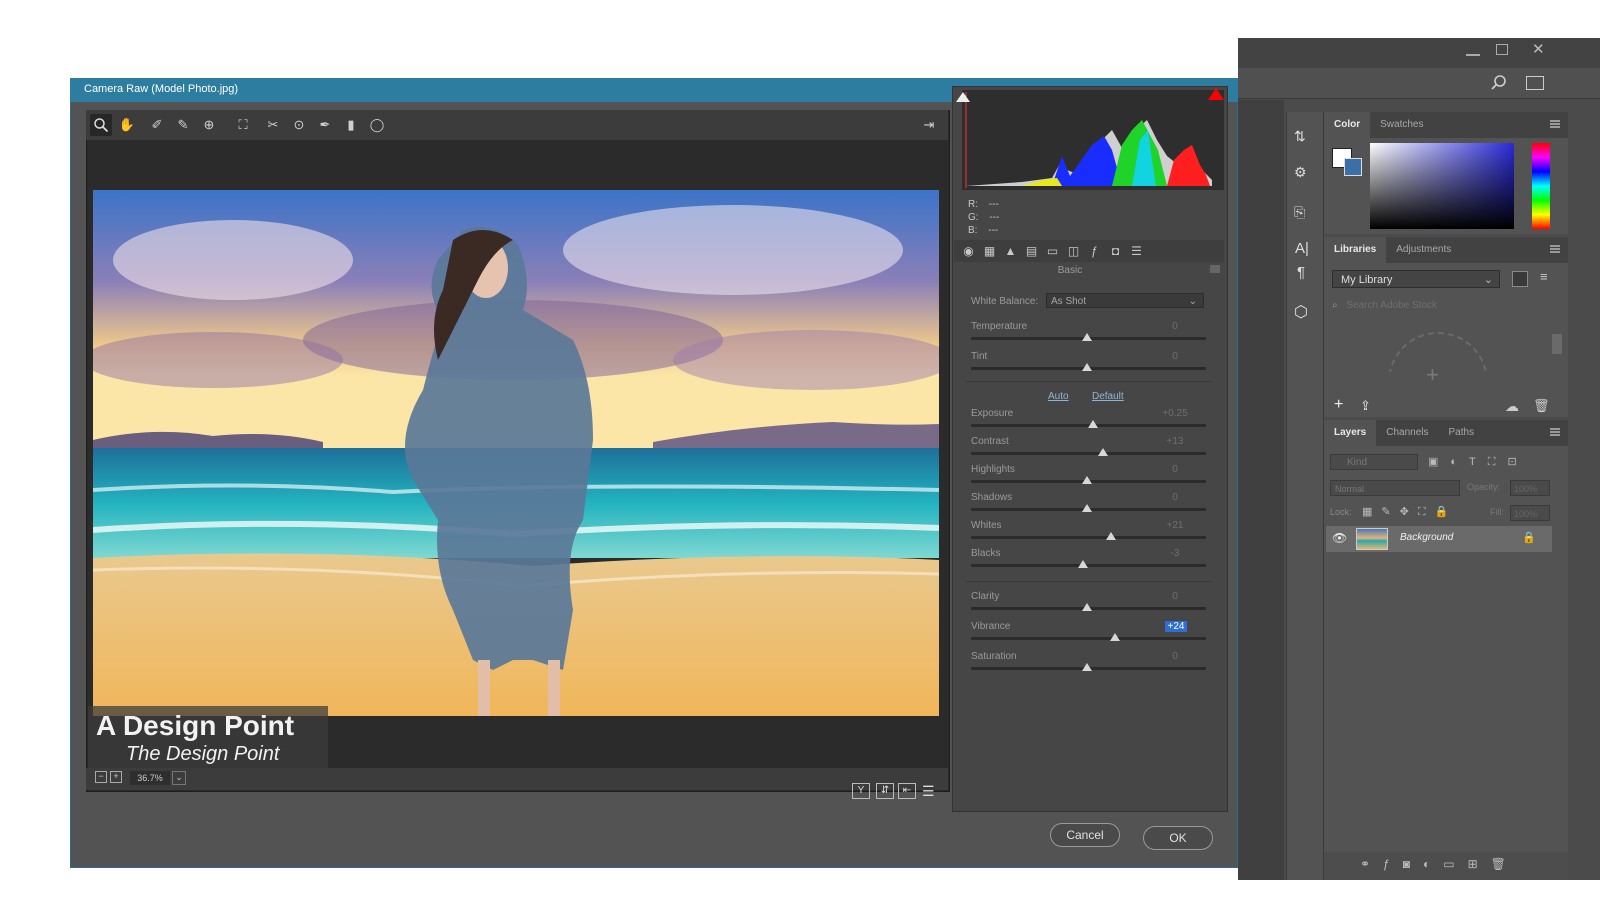  Describe the element at coordinates (1073, 251) in the screenshot. I see `lens-tab-icon: ◫` at that location.